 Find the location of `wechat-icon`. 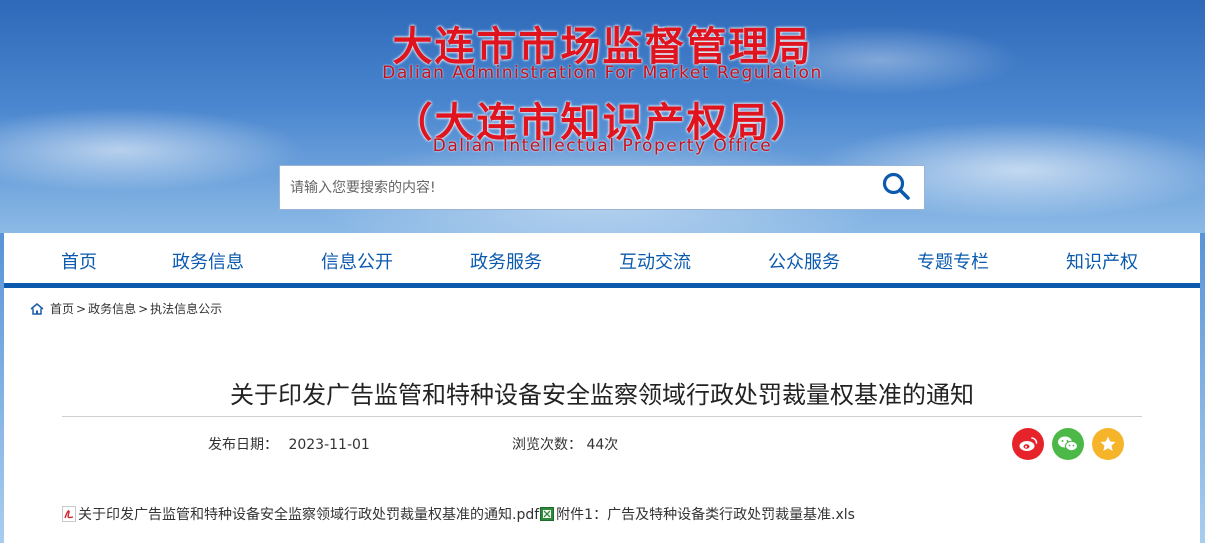

wechat-icon is located at coordinates (1068, 444).